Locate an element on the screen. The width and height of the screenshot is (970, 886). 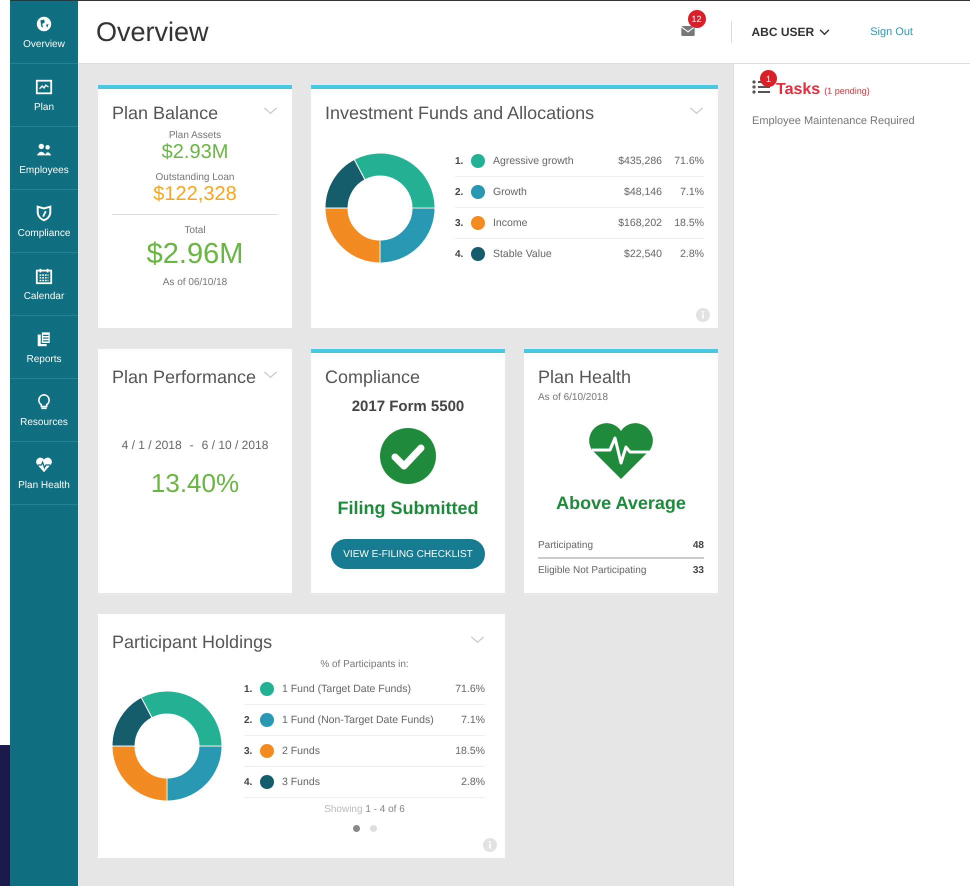
stat-label: Participating is located at coordinates (566, 545).